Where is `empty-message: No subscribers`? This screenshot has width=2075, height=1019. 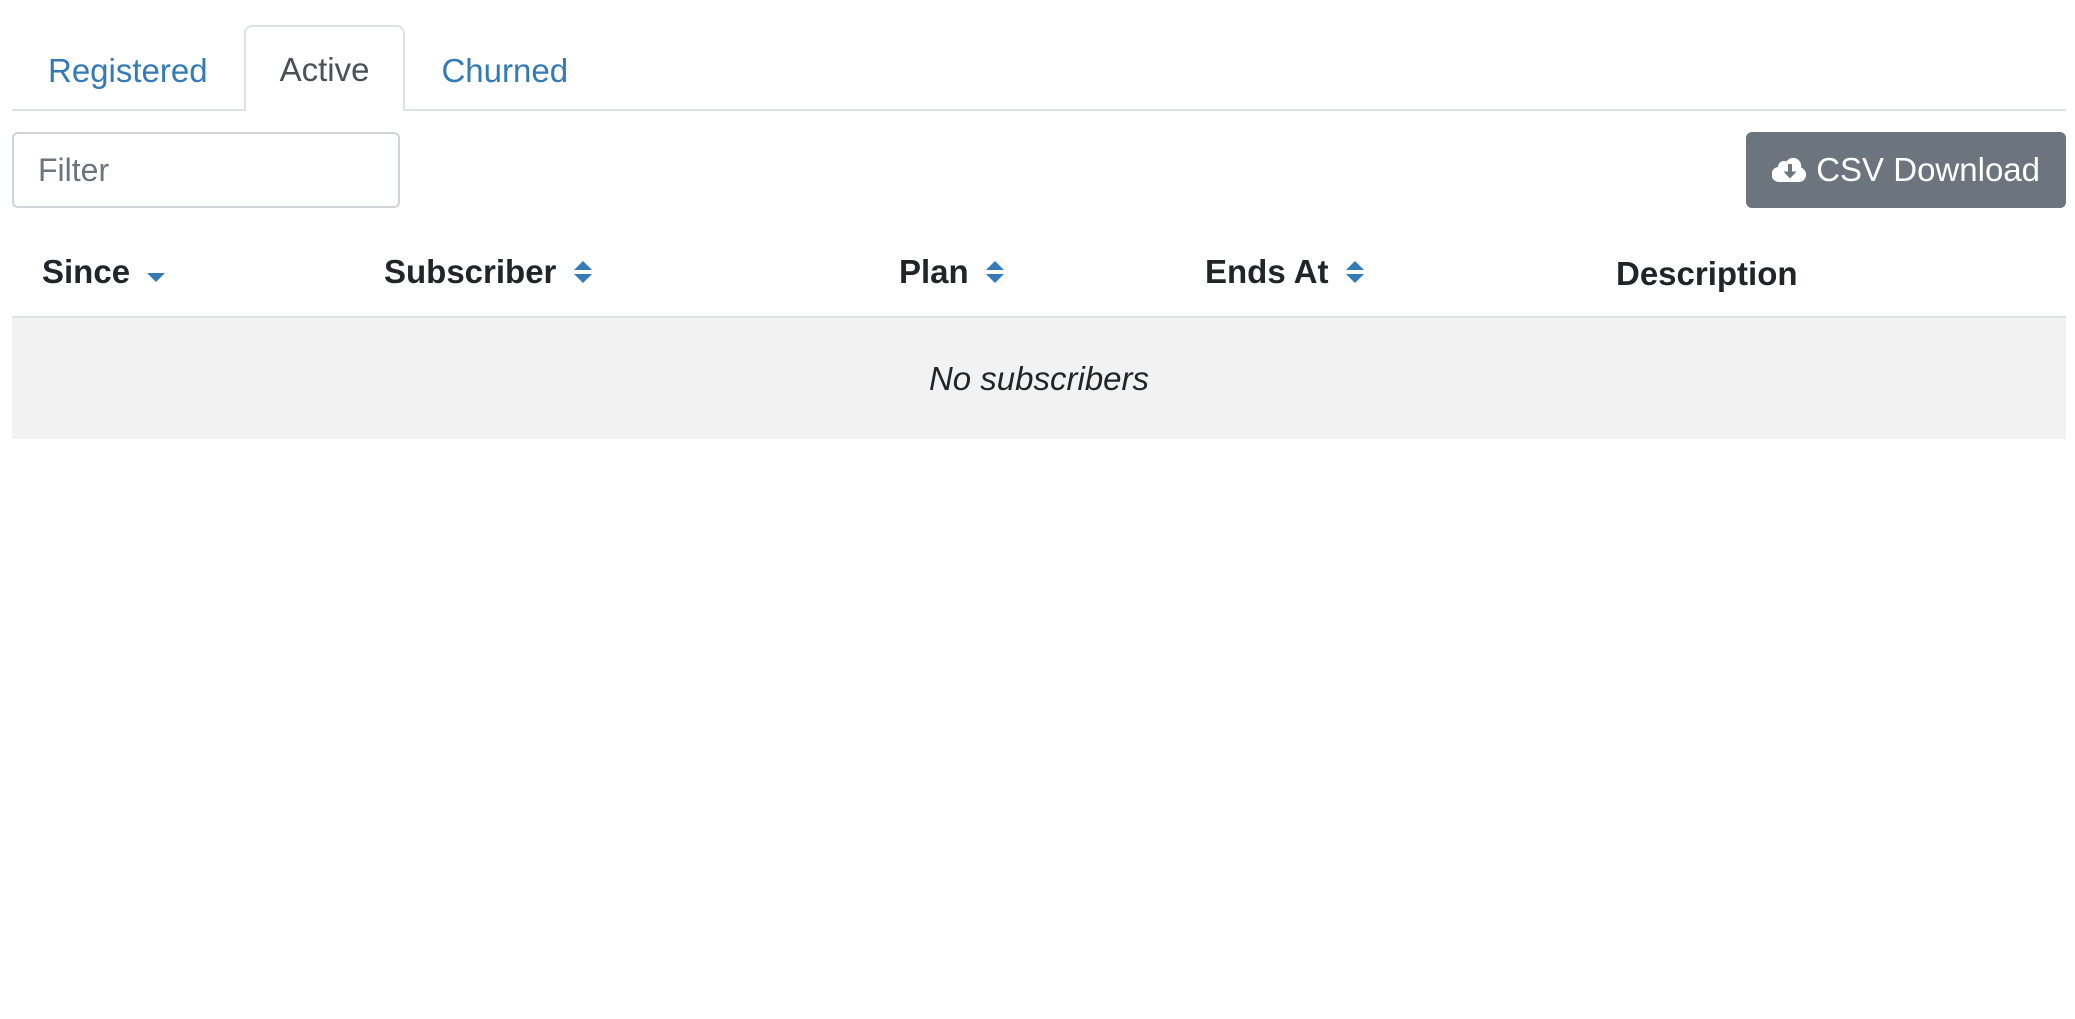 empty-message: No subscribers is located at coordinates (1039, 378).